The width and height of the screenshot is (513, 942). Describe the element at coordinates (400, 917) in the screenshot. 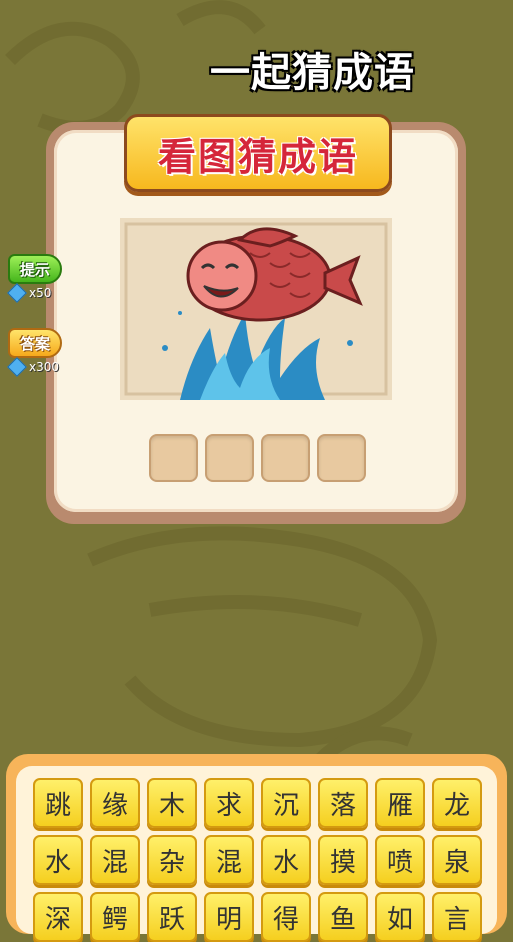

I see `character-tile: 如` at that location.